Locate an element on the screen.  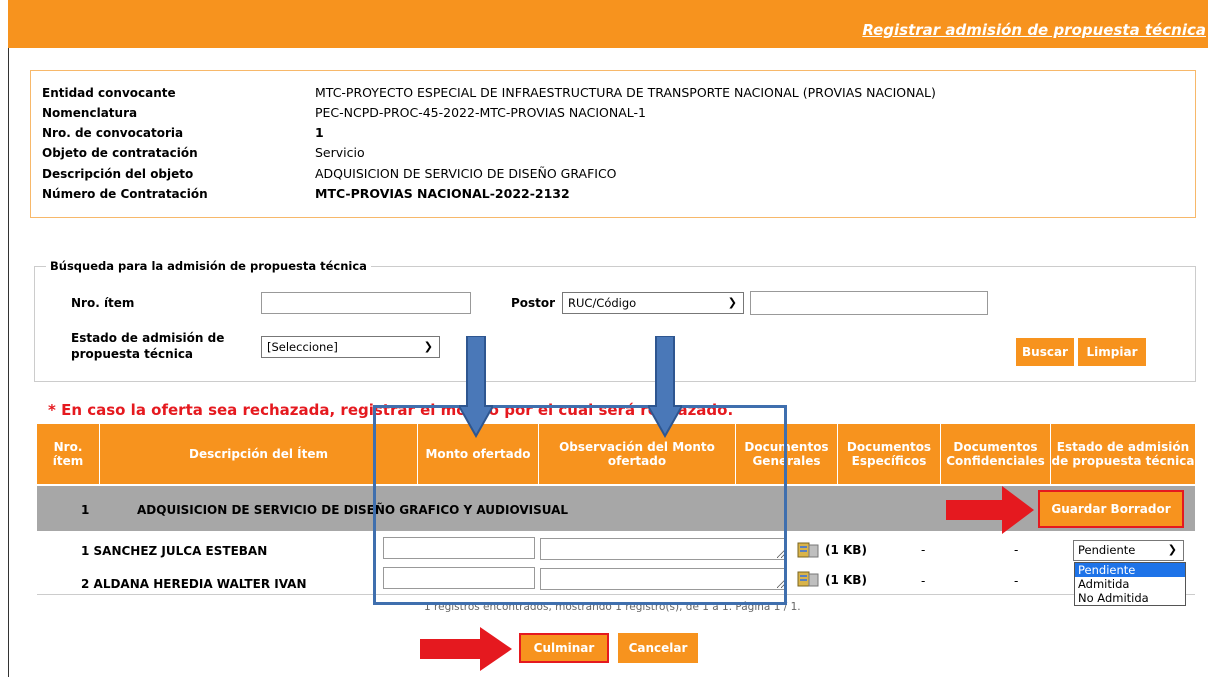
postor-type-value: RUC/Código is located at coordinates (602, 303).